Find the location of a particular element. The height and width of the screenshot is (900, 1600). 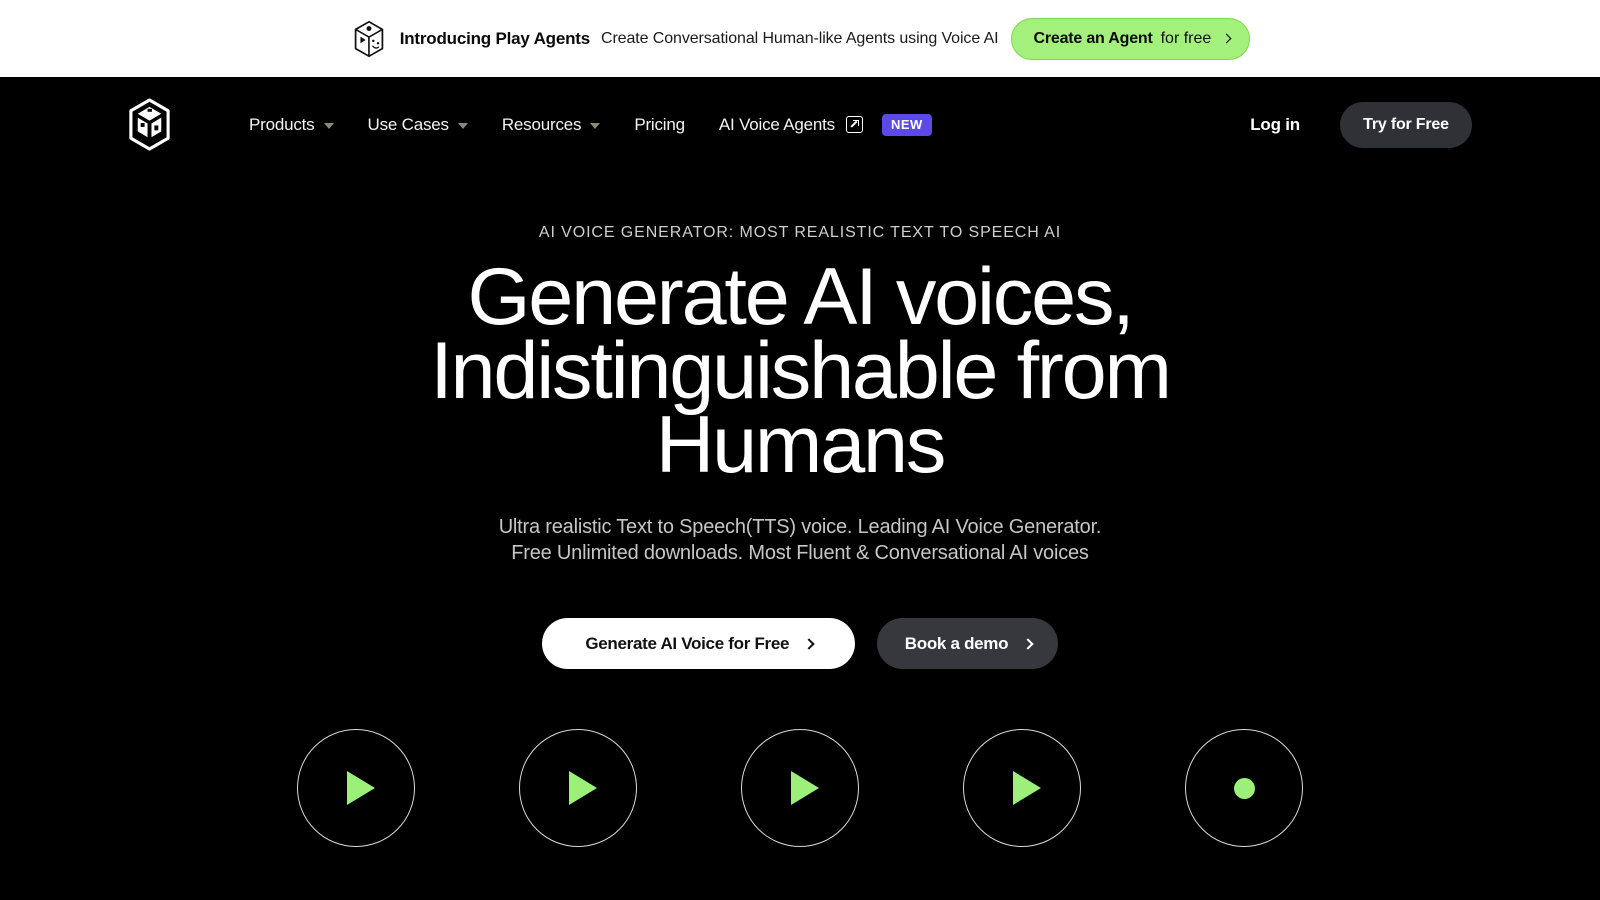

banner-headline: Introducing Play Agents is located at coordinates (494, 38).